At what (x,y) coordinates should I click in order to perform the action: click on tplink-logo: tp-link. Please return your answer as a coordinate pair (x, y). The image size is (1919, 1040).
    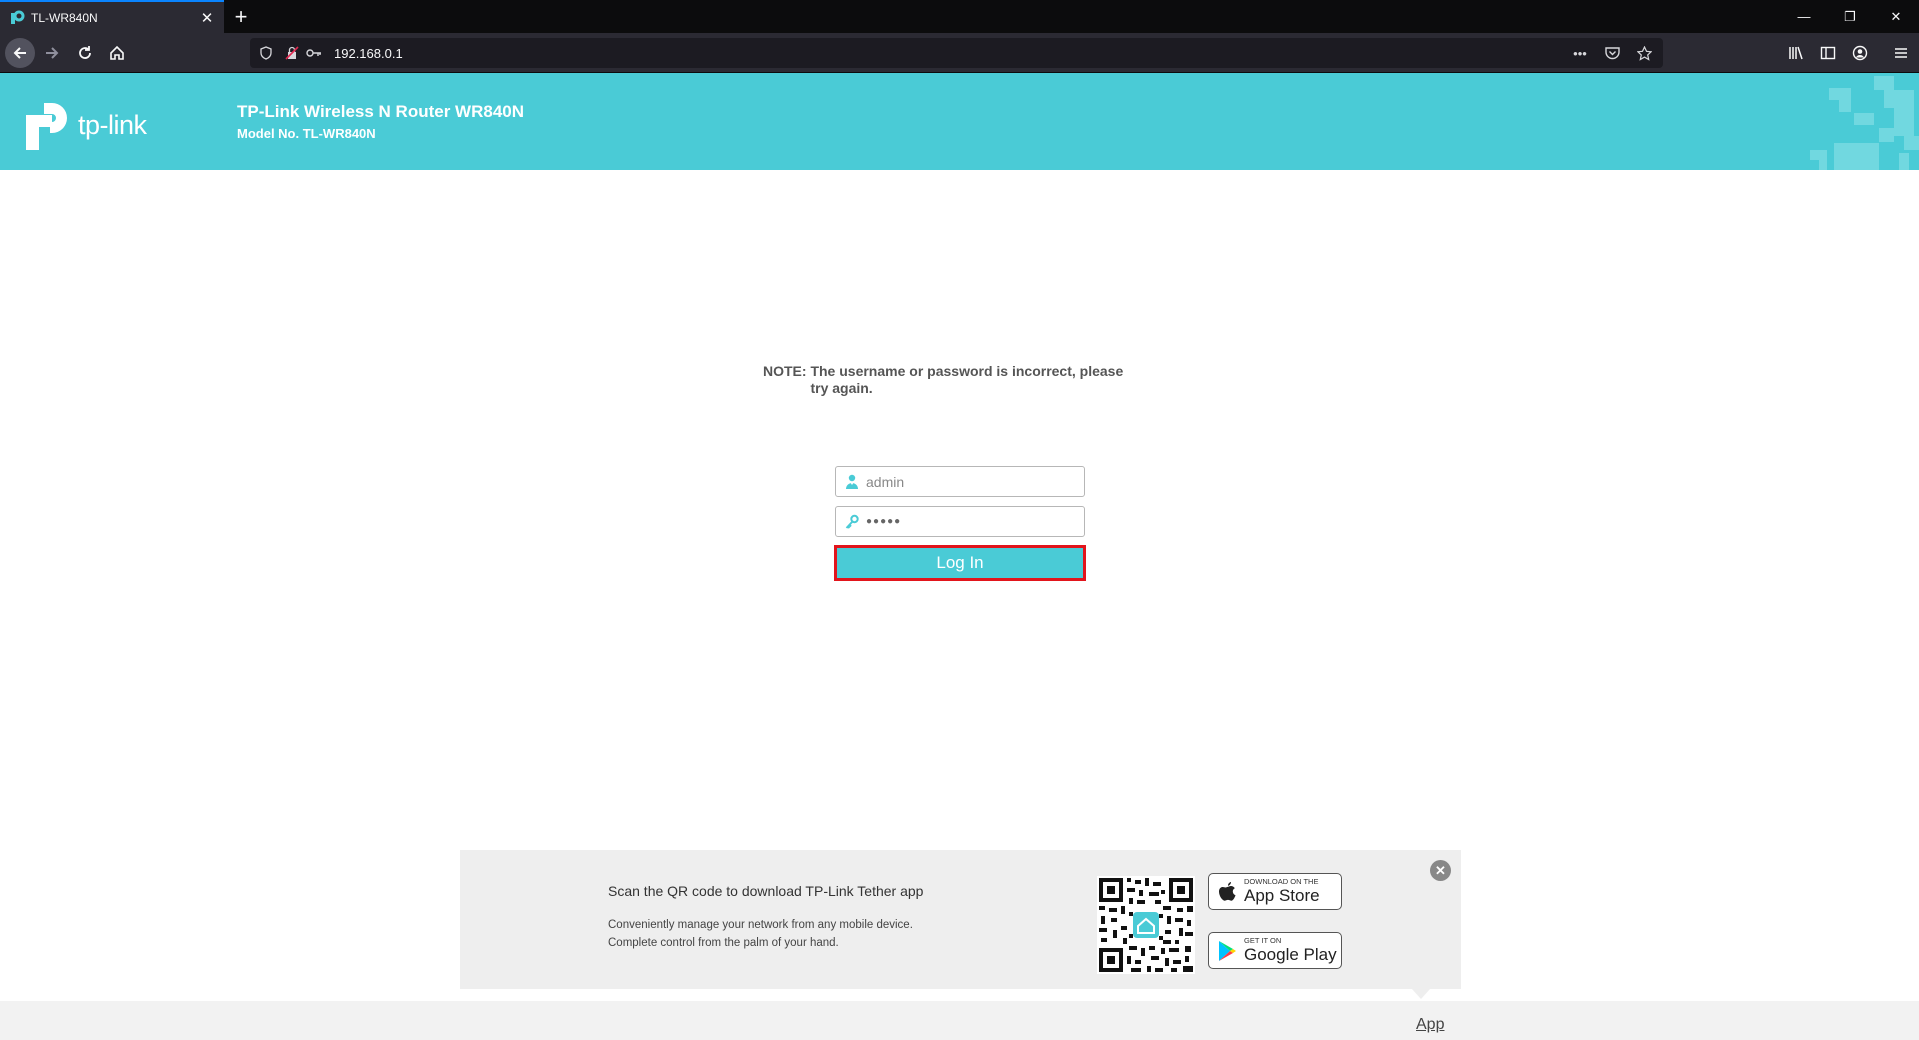
    Looking at the image, I should click on (85, 125).